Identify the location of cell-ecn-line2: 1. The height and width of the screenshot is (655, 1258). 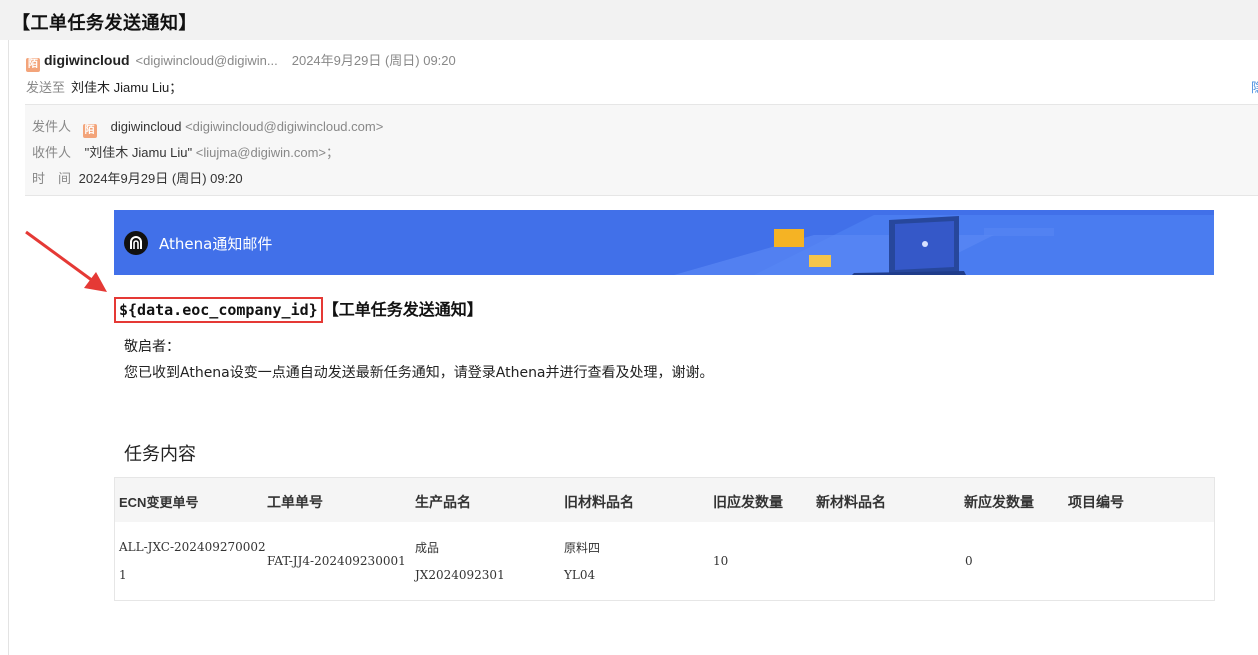
(123, 575).